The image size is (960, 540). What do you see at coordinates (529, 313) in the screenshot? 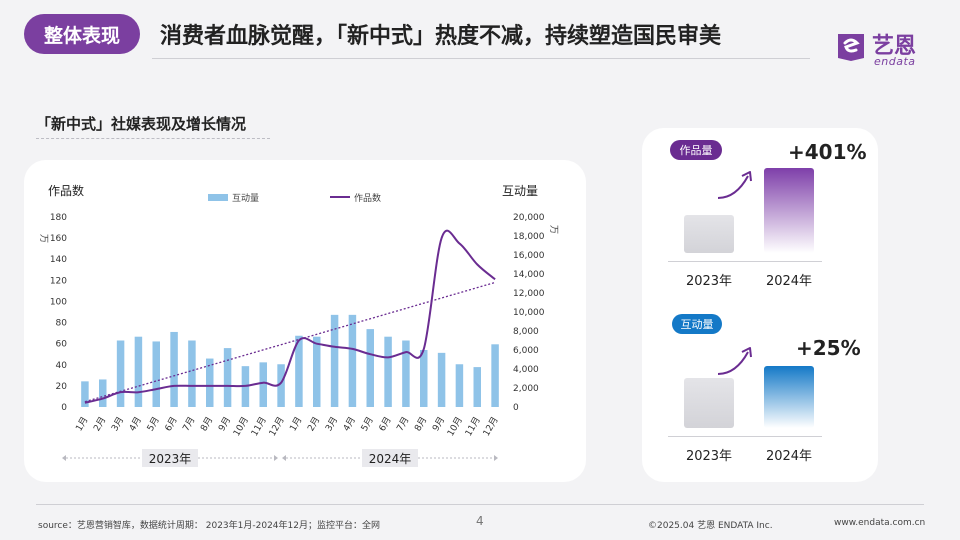
I see `right-tick-label: 10,000` at bounding box center [529, 313].